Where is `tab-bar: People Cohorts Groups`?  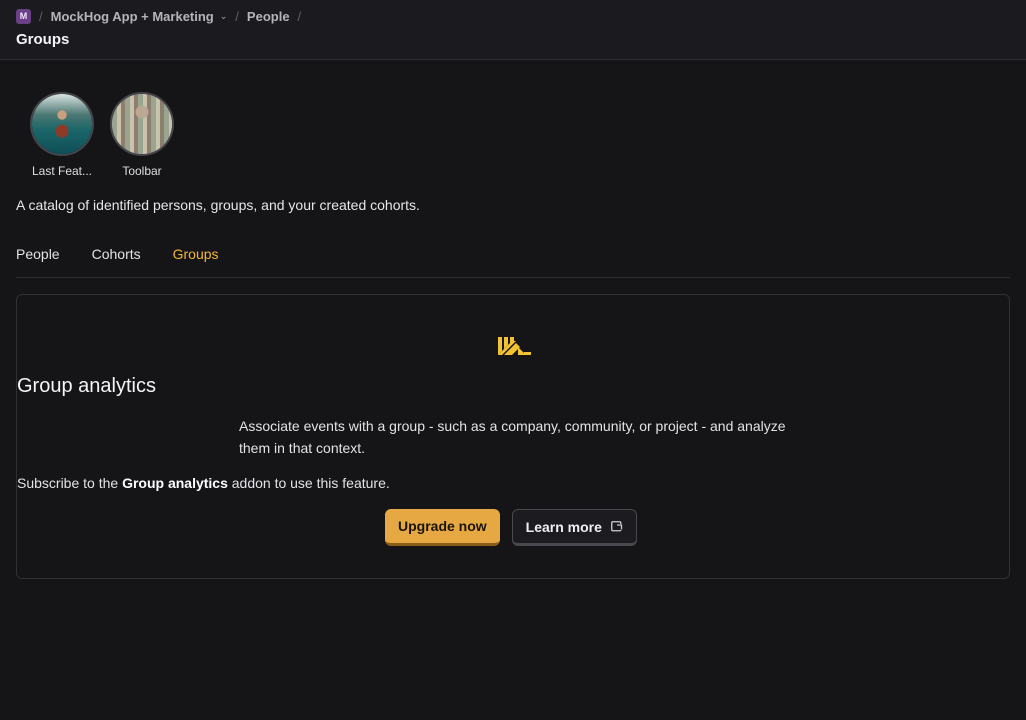 tab-bar: People Cohorts Groups is located at coordinates (513, 259).